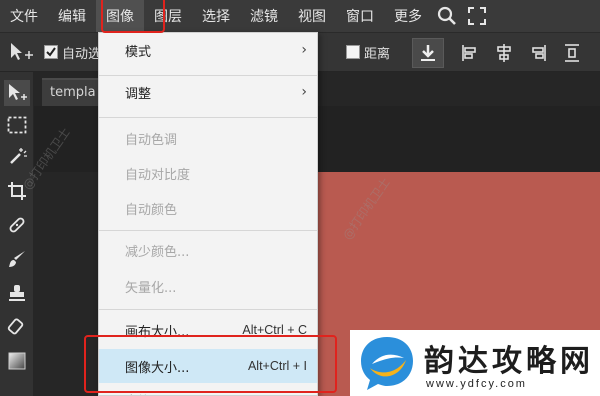 The image size is (600, 396). What do you see at coordinates (210, 364) in the screenshot?
I see `annotation-box-image-size` at bounding box center [210, 364].